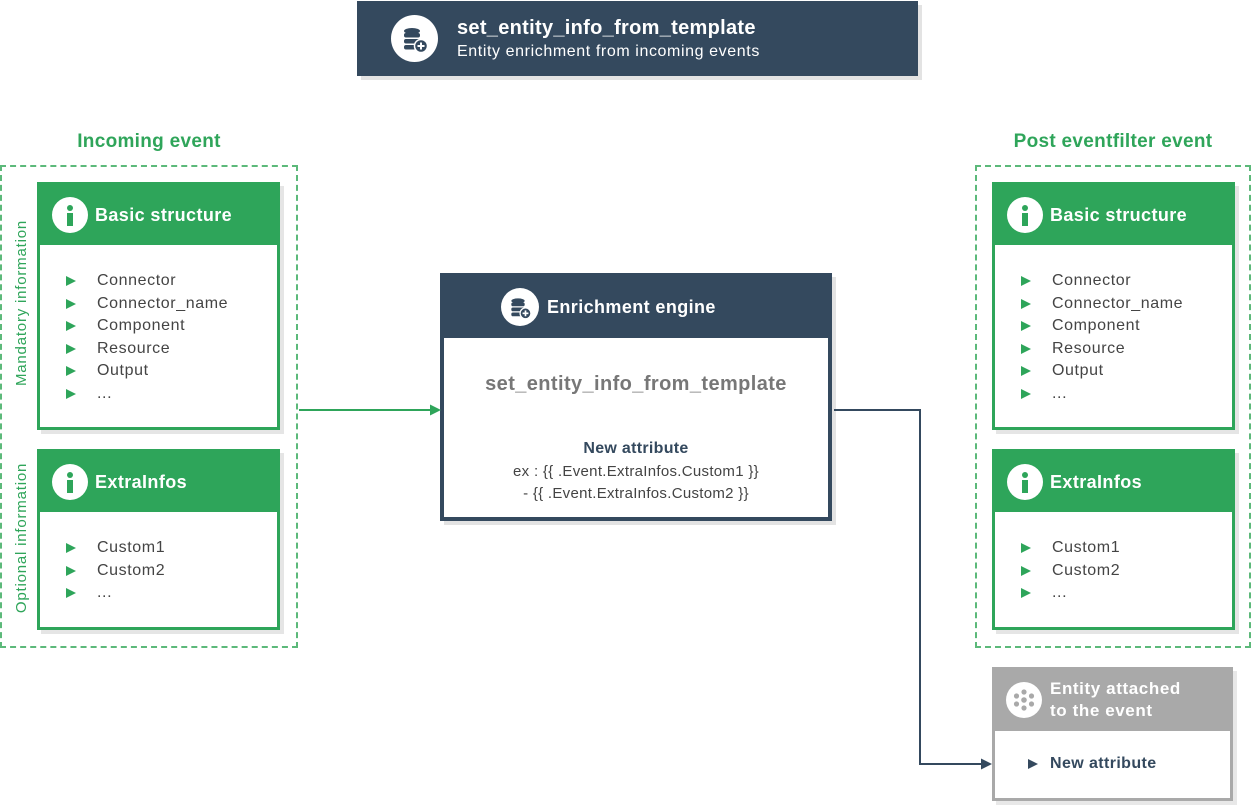 The width and height of the screenshot is (1253, 809). What do you see at coordinates (370, 410) in the screenshot?
I see `incoming-to-engine-arrow` at bounding box center [370, 410].